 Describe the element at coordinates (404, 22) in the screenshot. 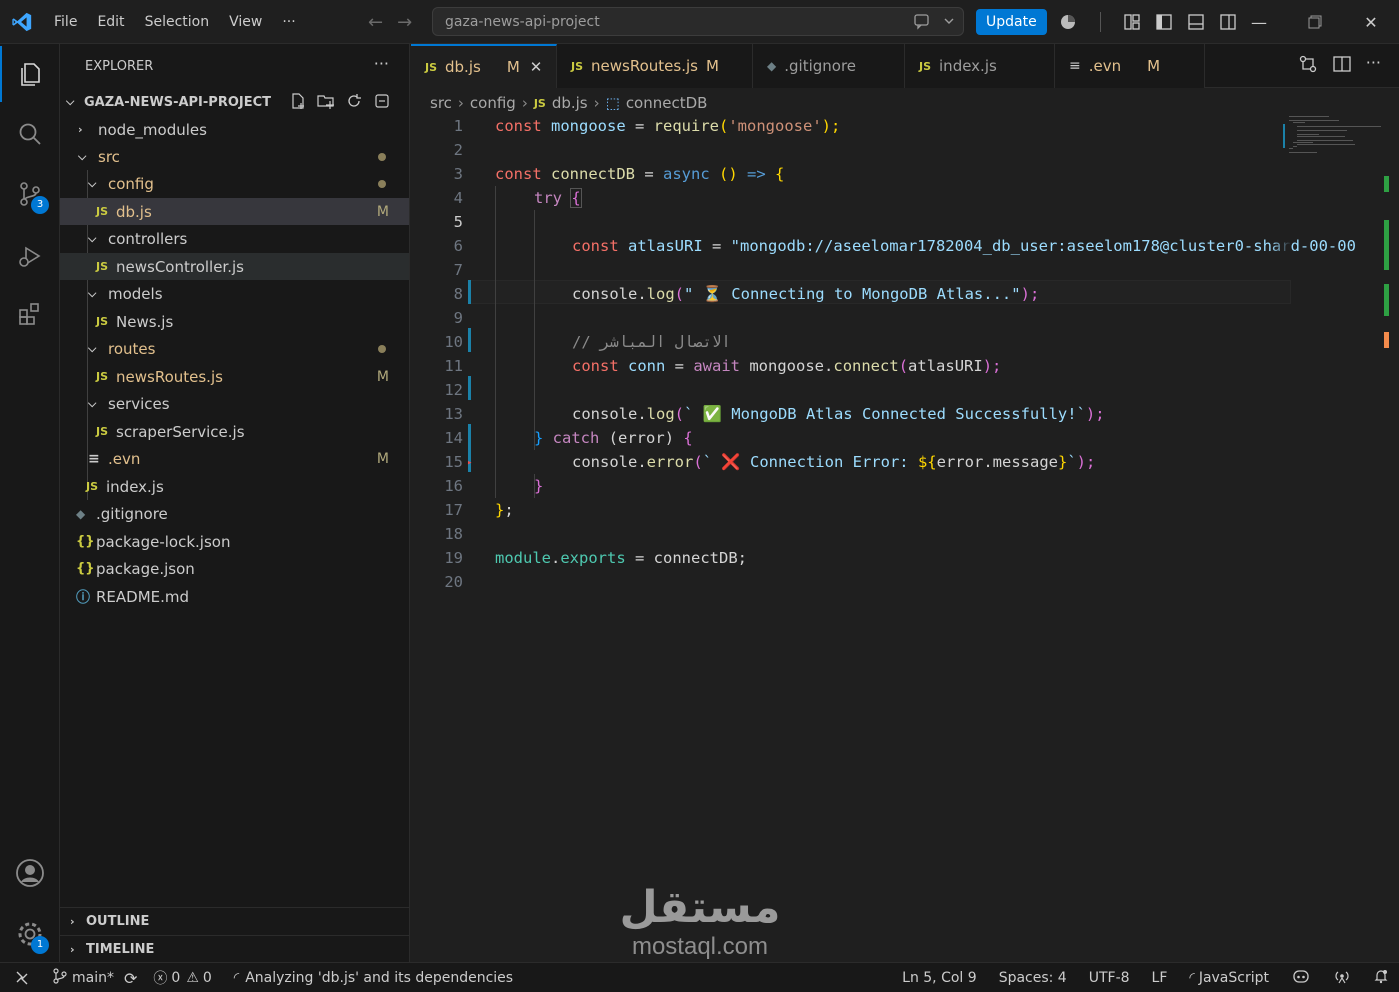

I see `forward-arrow-icon: →` at that location.